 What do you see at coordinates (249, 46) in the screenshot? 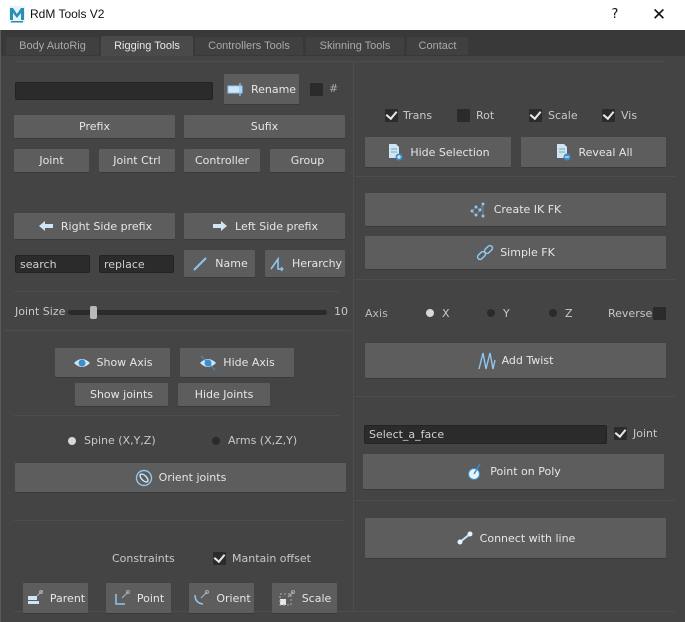
I see `tab-controllers-tools: Controllers Tools` at bounding box center [249, 46].